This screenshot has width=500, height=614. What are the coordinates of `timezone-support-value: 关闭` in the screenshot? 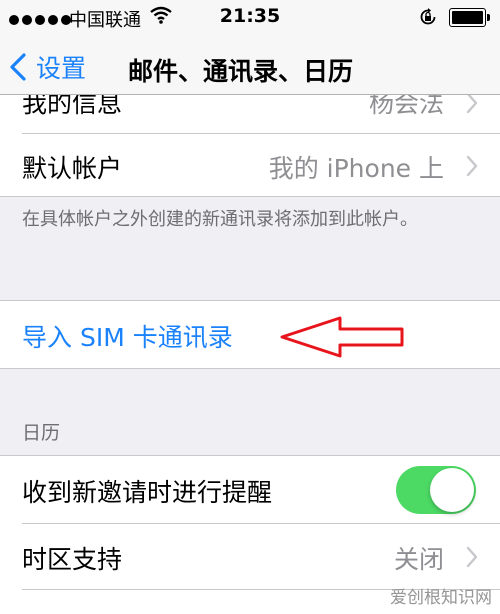 It's located at (418, 559).